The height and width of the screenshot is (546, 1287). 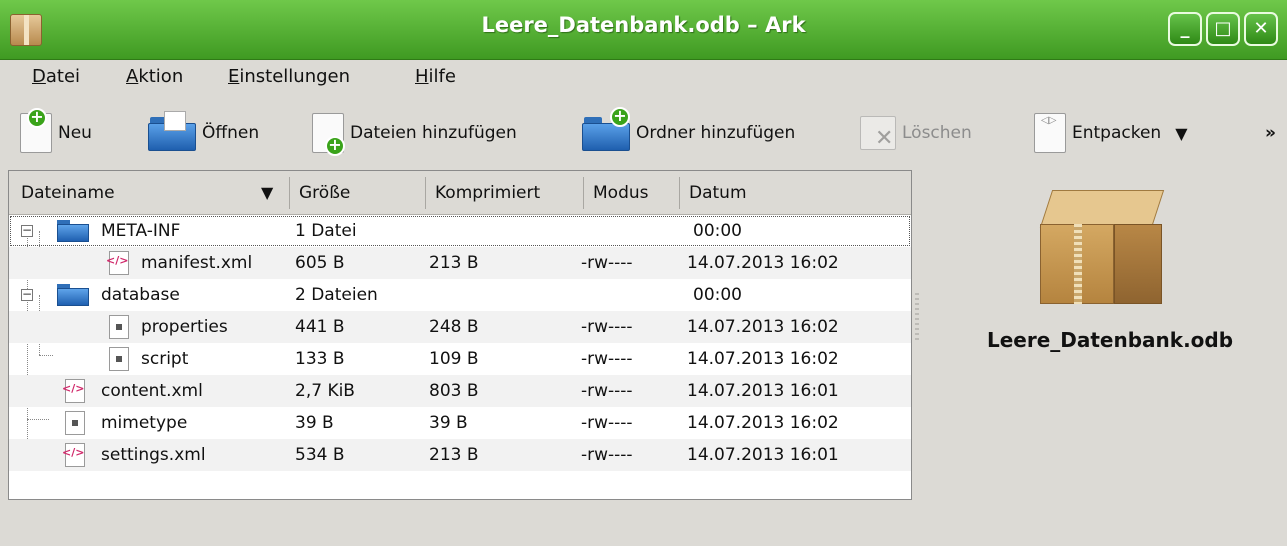 I want to click on close-button: ✕, so click(x=1261, y=29).